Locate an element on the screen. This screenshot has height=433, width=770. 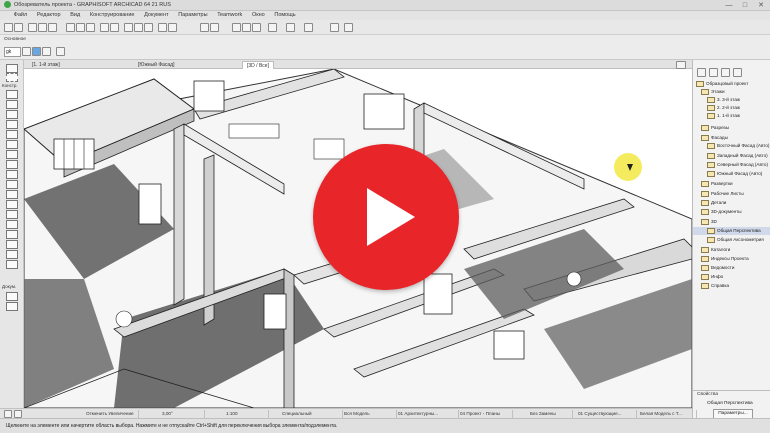
nav-worksheets: Рабочие Листы is located at coordinates (731, 194).